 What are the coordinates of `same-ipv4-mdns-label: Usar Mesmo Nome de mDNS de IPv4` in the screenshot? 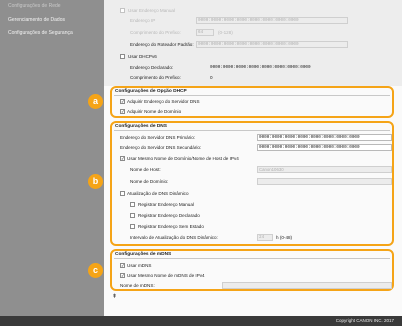 It's located at (166, 275).